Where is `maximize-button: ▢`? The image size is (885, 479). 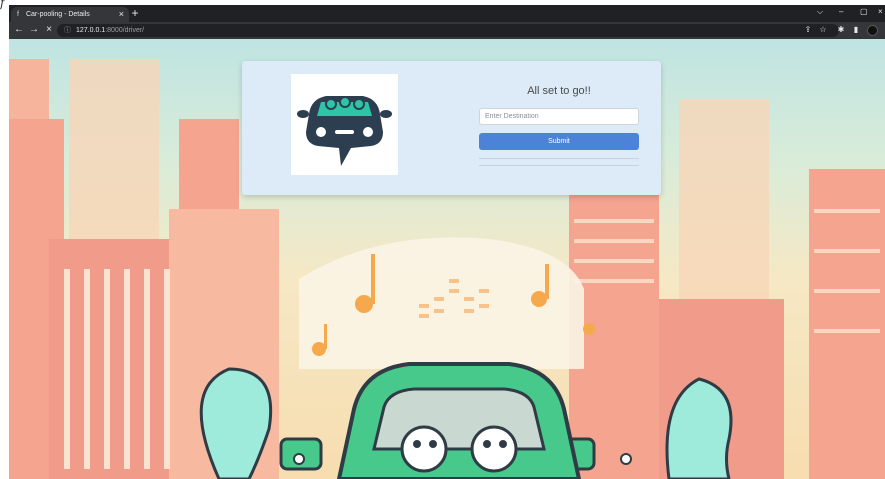 maximize-button: ▢ is located at coordinates (864, 11).